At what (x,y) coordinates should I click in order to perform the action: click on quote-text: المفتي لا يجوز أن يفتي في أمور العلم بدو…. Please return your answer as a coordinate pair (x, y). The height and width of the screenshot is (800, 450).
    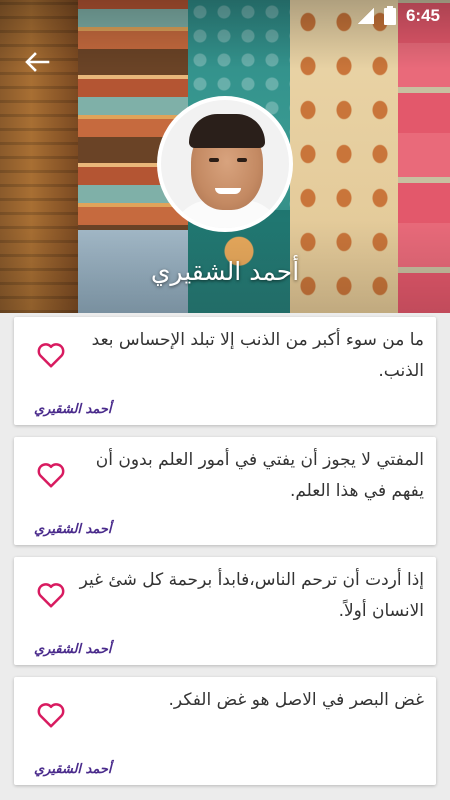
    Looking at the image, I should click on (259, 475).